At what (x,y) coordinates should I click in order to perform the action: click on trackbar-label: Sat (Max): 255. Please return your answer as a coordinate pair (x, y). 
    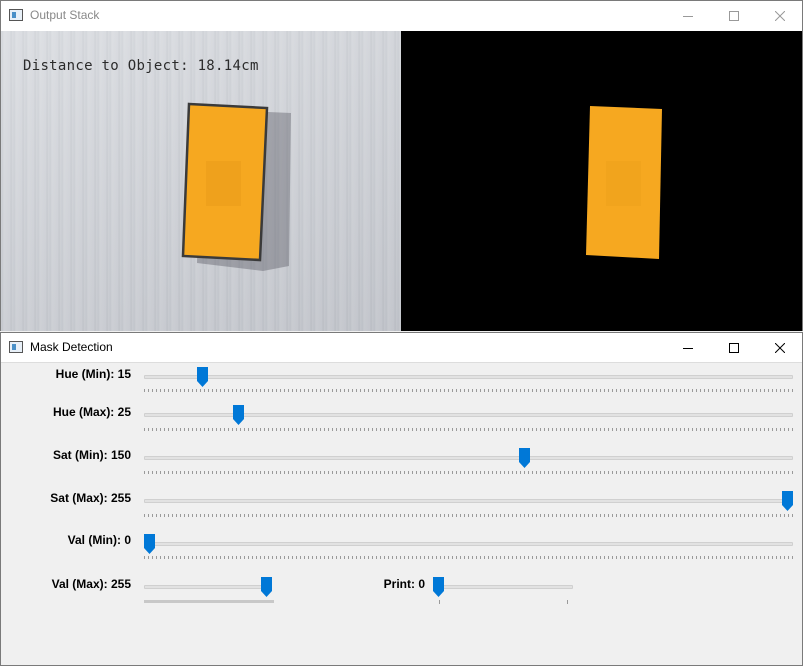
    Looking at the image, I should click on (90, 498).